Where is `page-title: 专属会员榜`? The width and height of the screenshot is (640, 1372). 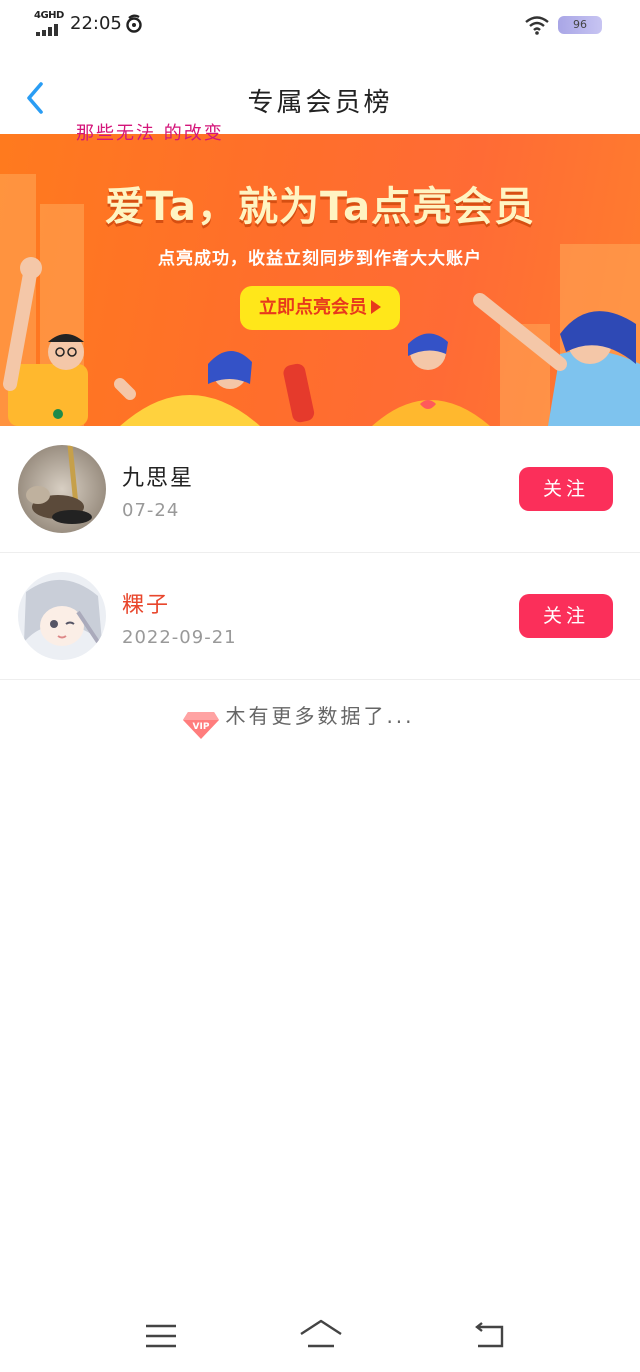 page-title: 专属会员榜 is located at coordinates (320, 103).